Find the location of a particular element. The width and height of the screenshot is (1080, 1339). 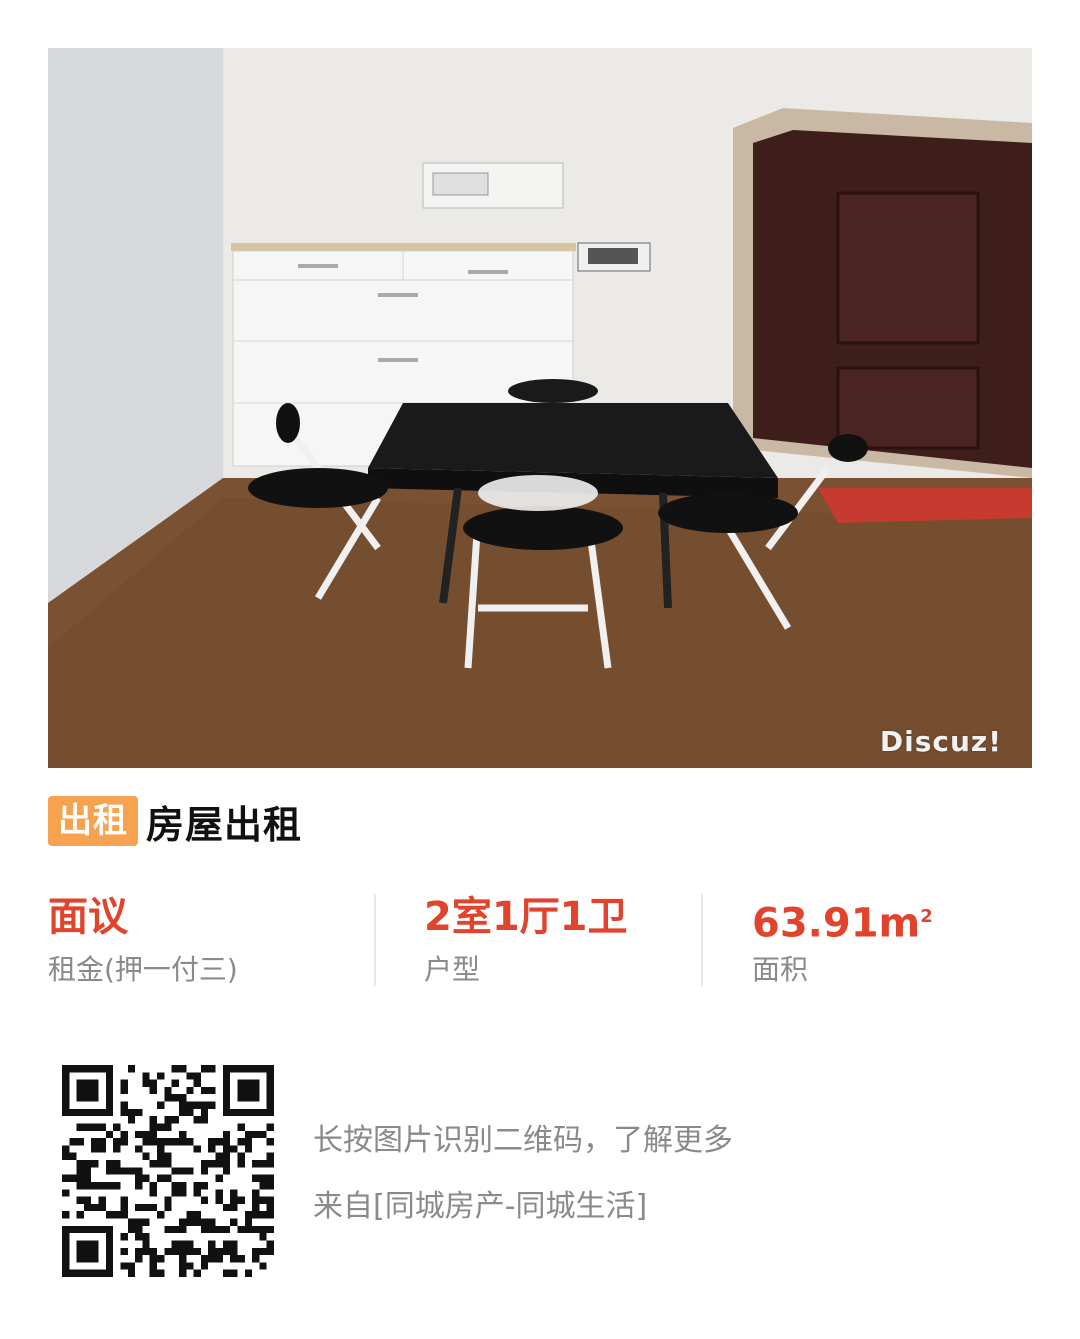

stat-layout: 2室1厅1卫 户型 is located at coordinates (526, 938).